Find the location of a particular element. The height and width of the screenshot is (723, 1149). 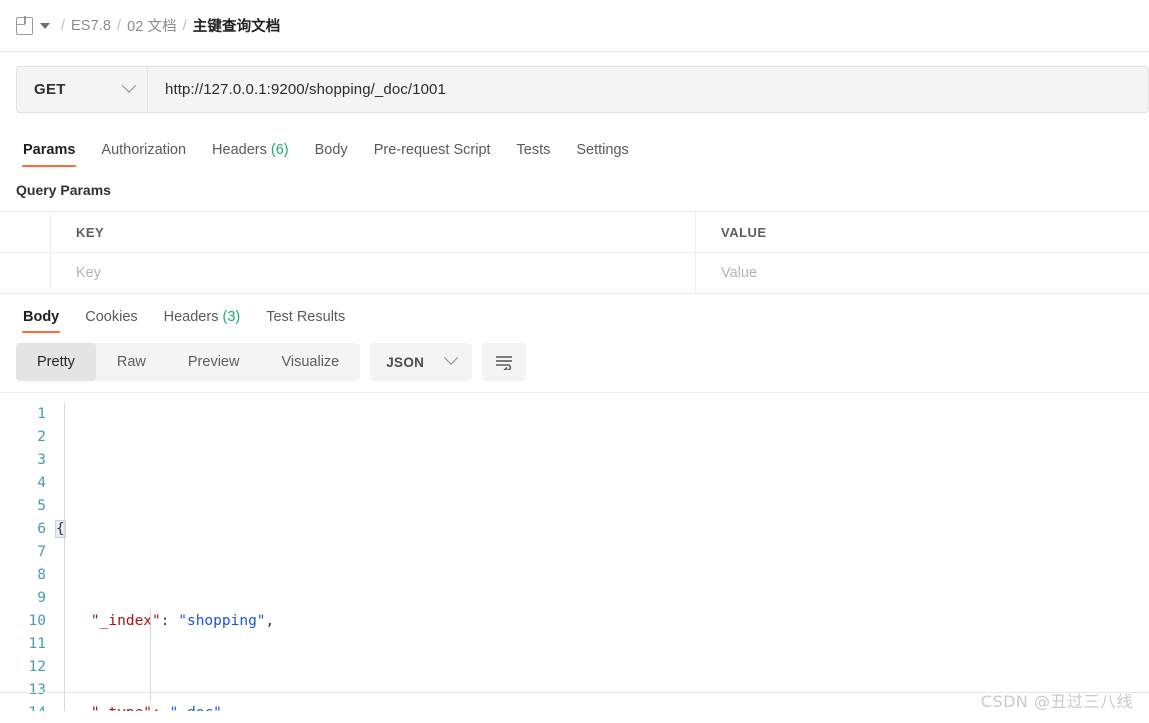

line-number: 3 is located at coordinates (41, 460).